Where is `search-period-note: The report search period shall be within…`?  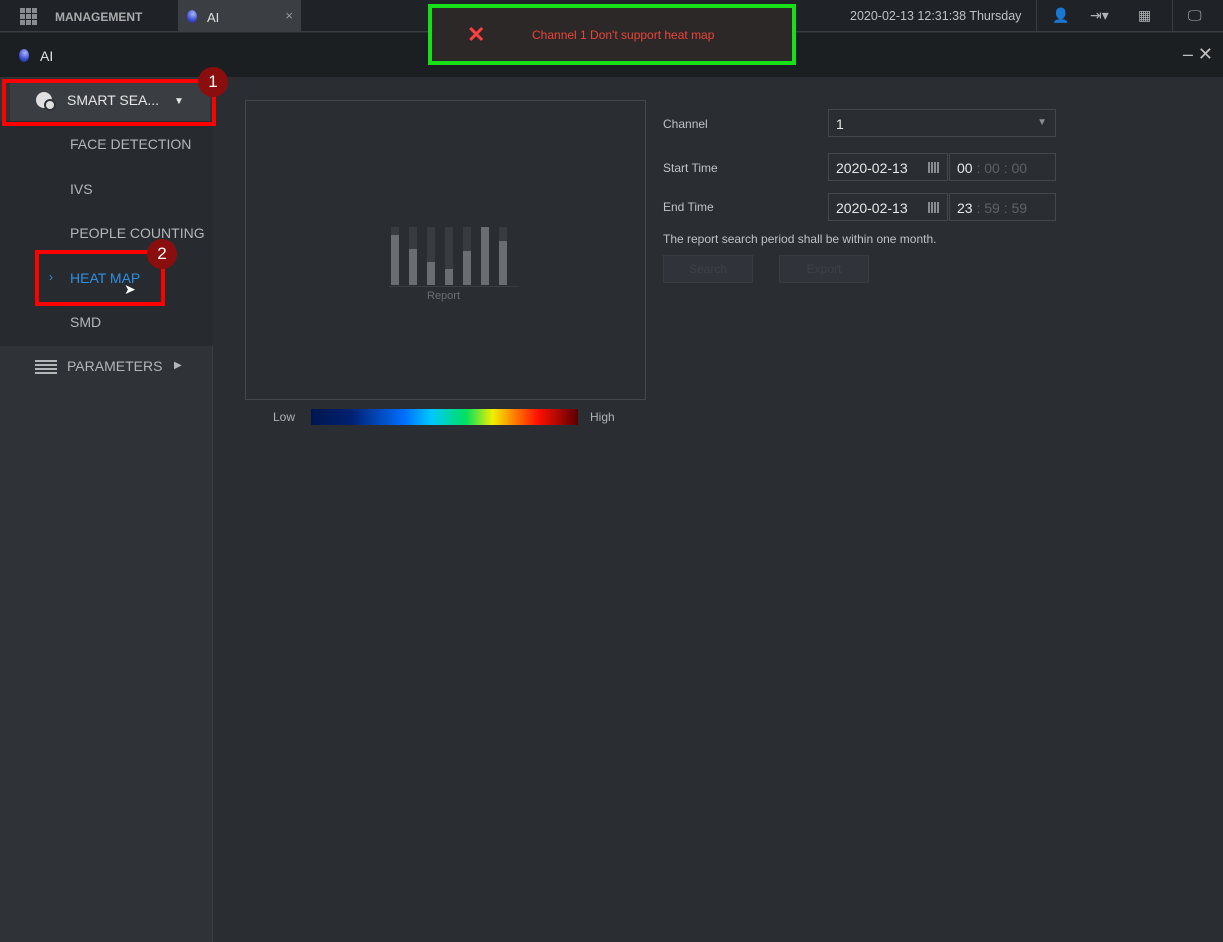 search-period-note: The report search period shall be within… is located at coordinates (800, 239).